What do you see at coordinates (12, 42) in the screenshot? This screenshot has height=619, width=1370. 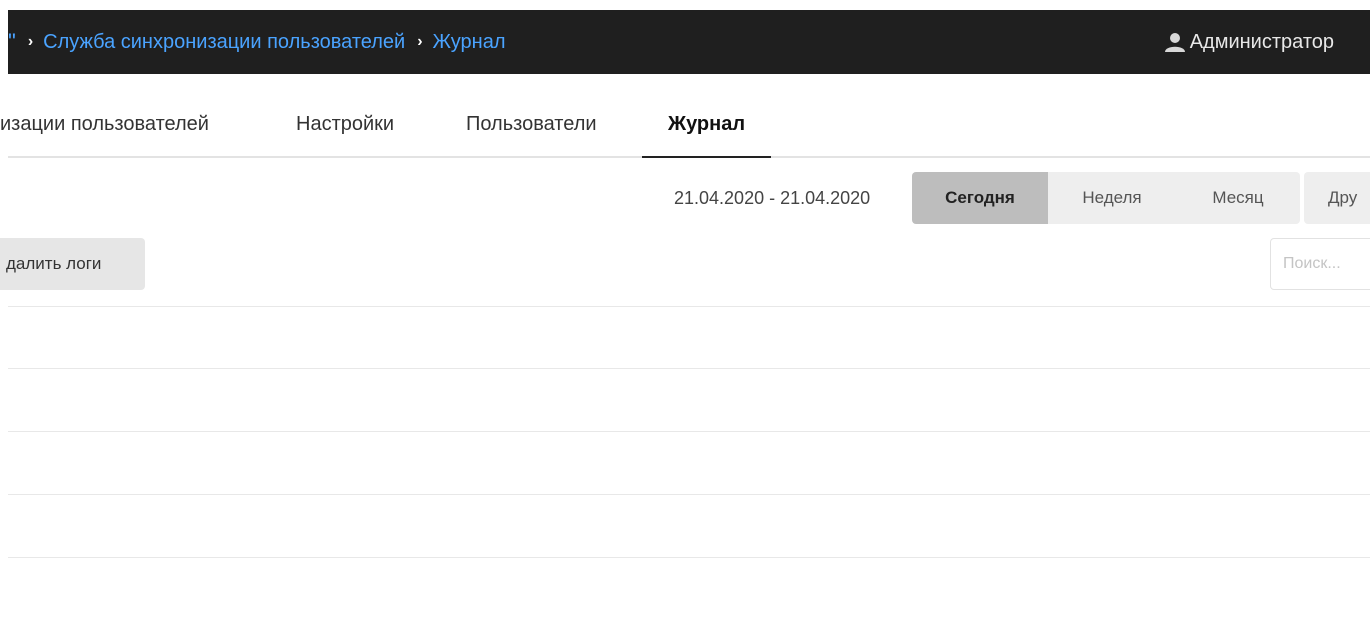 I see `breadcrumb-truncated-item: "` at bounding box center [12, 42].